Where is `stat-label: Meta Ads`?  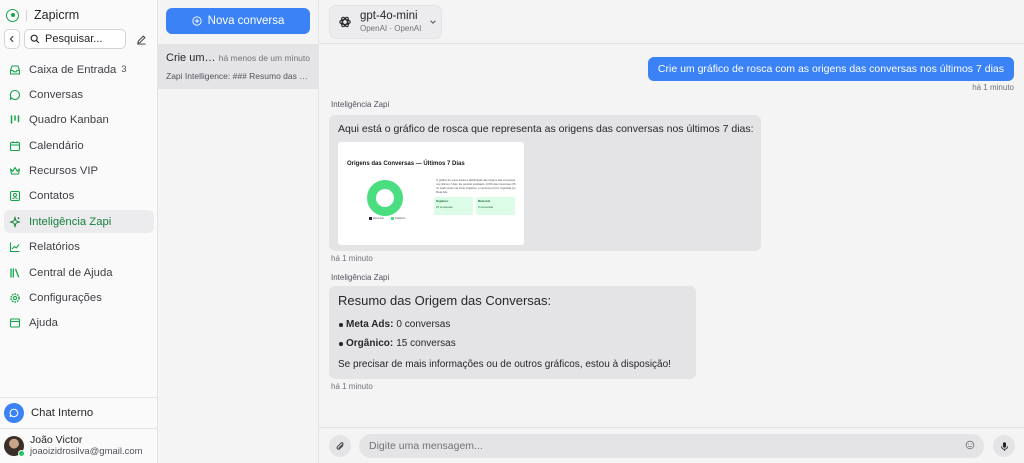 stat-label: Meta Ads is located at coordinates (484, 201).